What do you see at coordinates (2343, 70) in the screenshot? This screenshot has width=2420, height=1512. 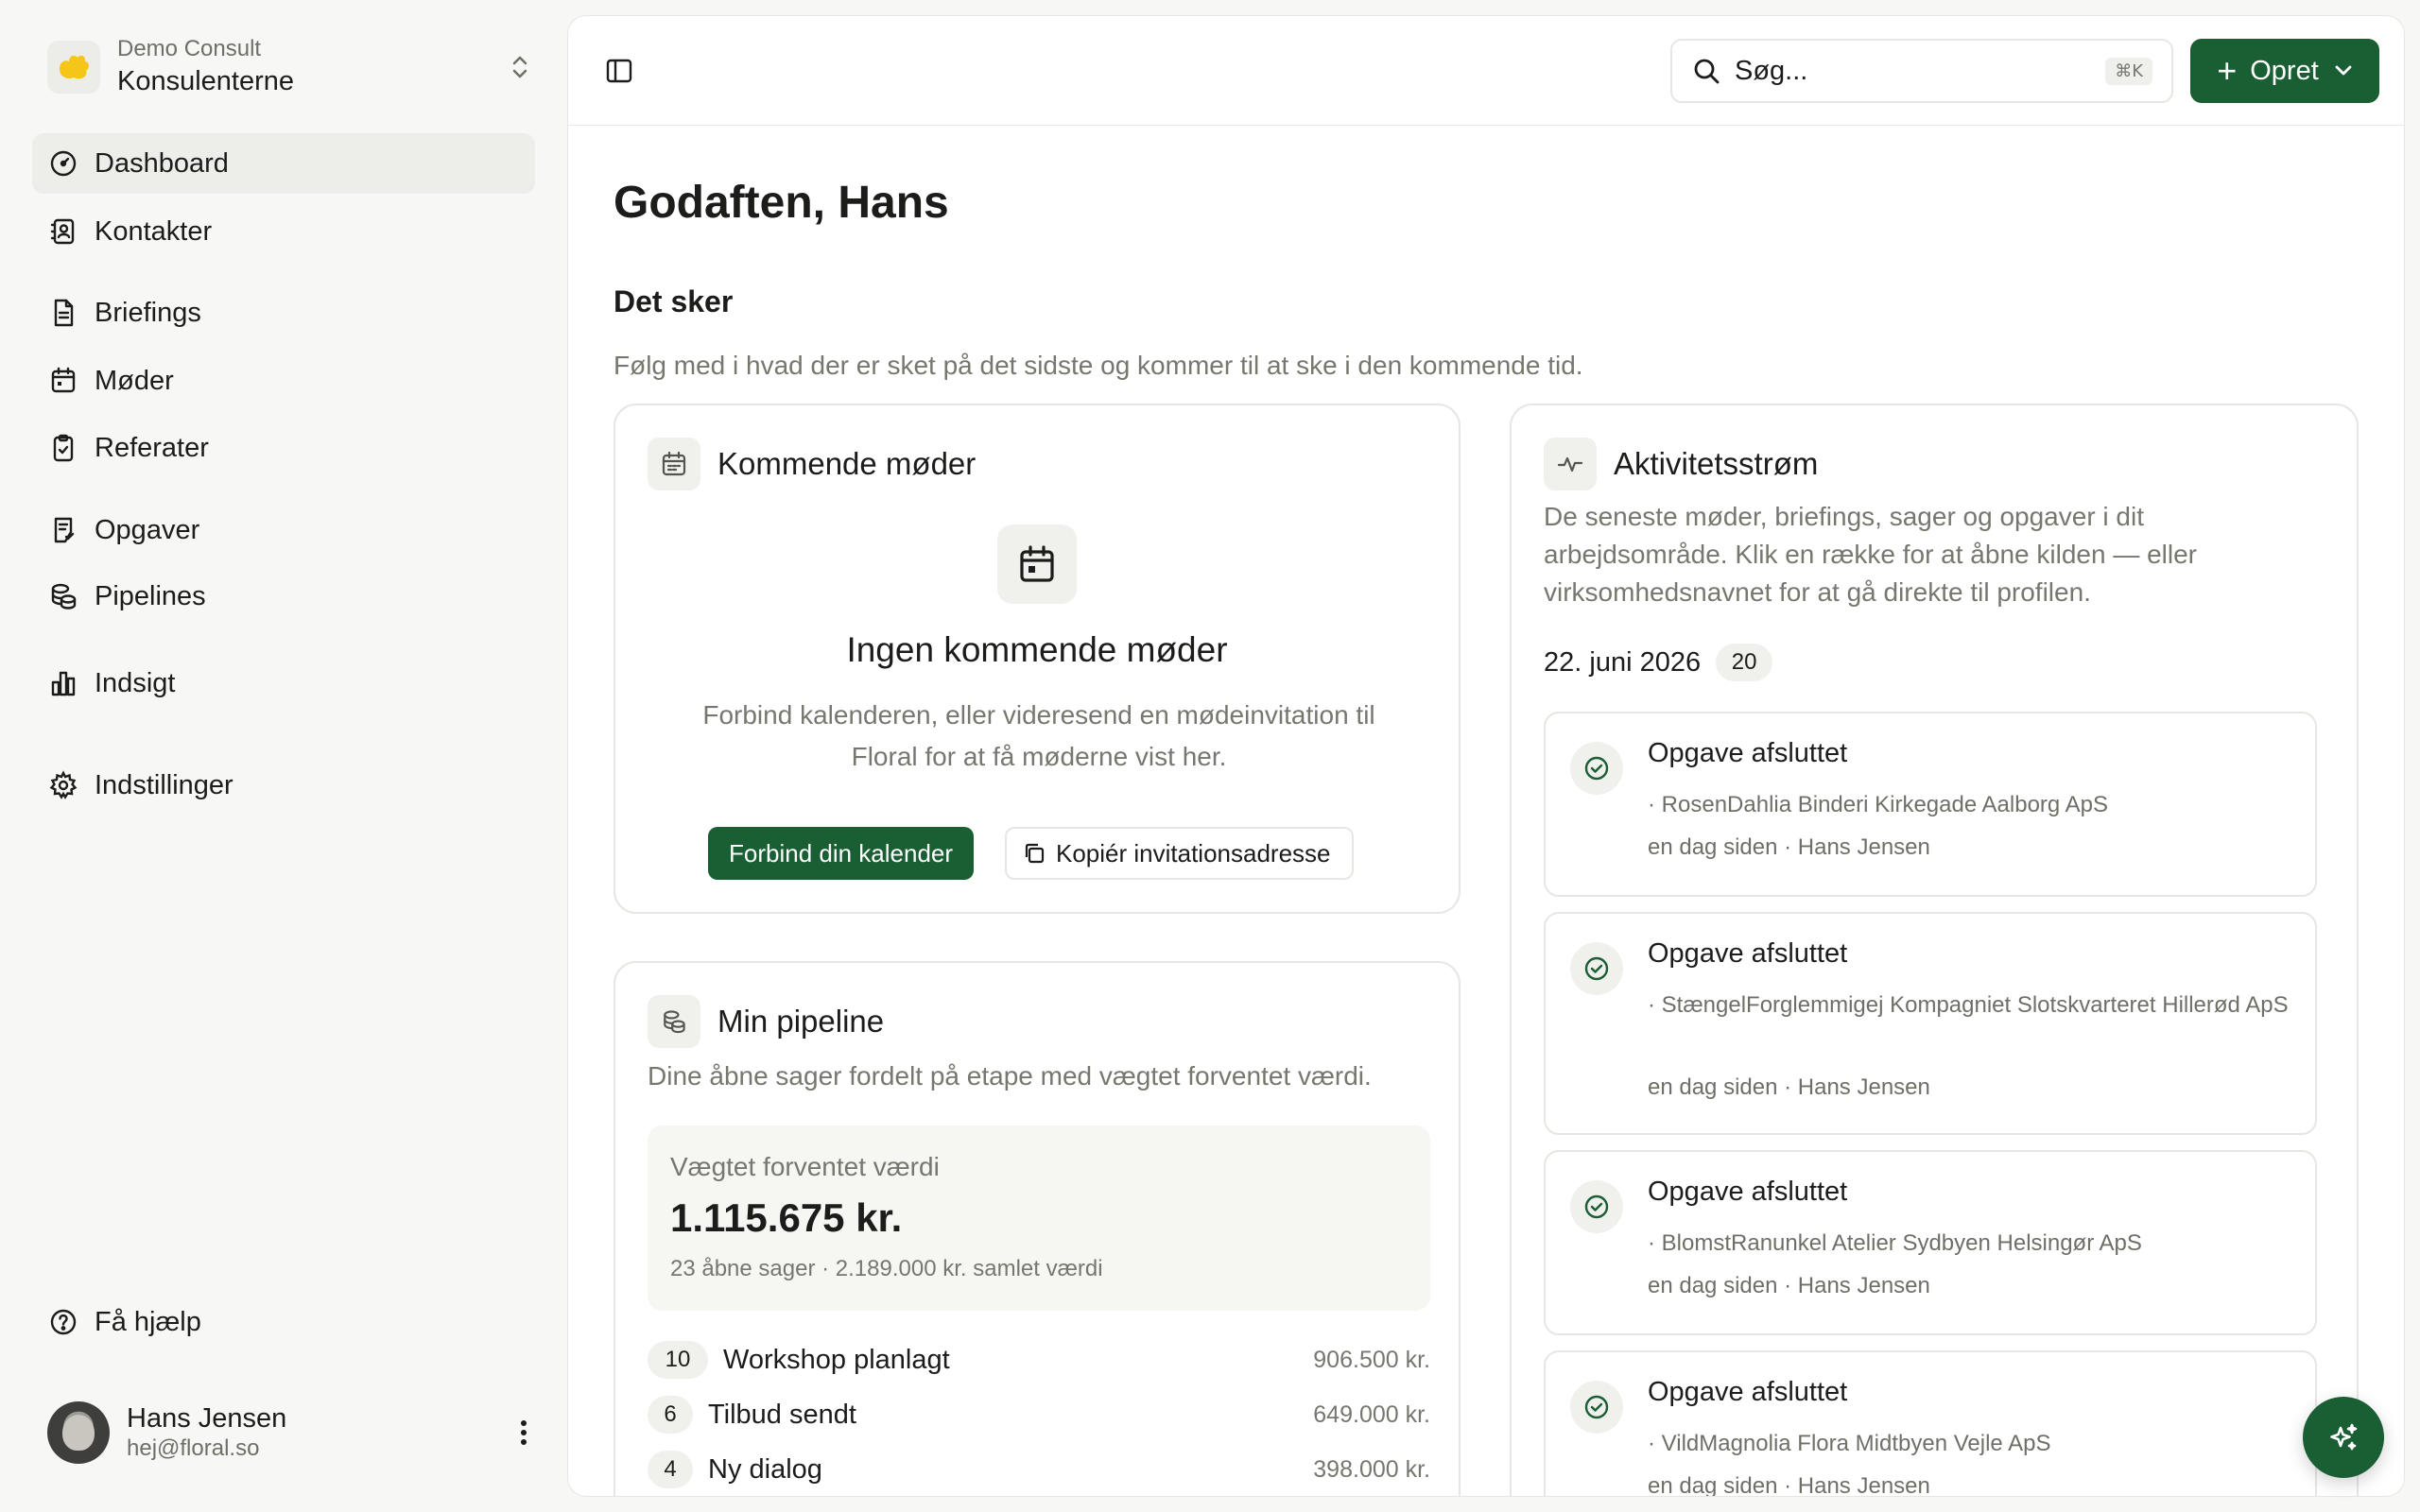 I see `chevron-down-icon` at bounding box center [2343, 70].